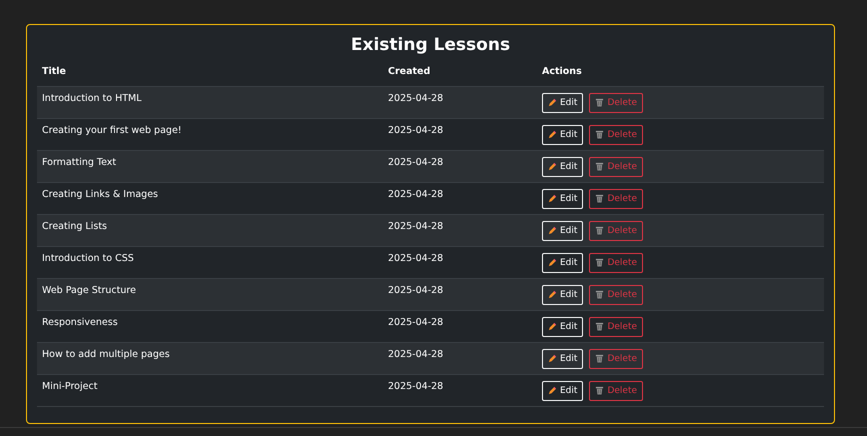 The image size is (867, 436). Describe the element at coordinates (210, 75) in the screenshot. I see `column-header: Title` at that location.